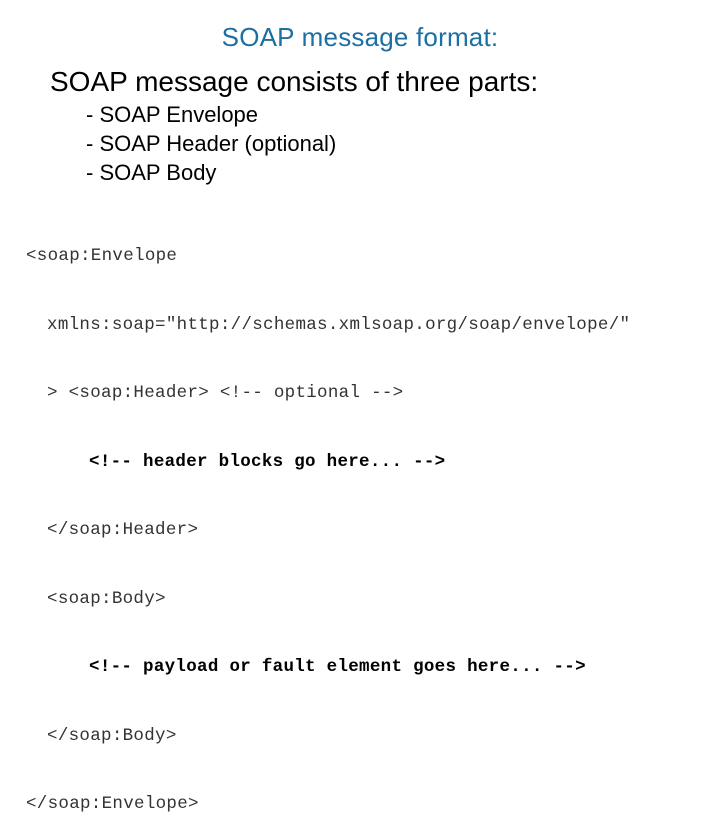 The image size is (720, 839). I want to click on code-text: > <soap:Header> <!-- optional -->, so click(225, 393).